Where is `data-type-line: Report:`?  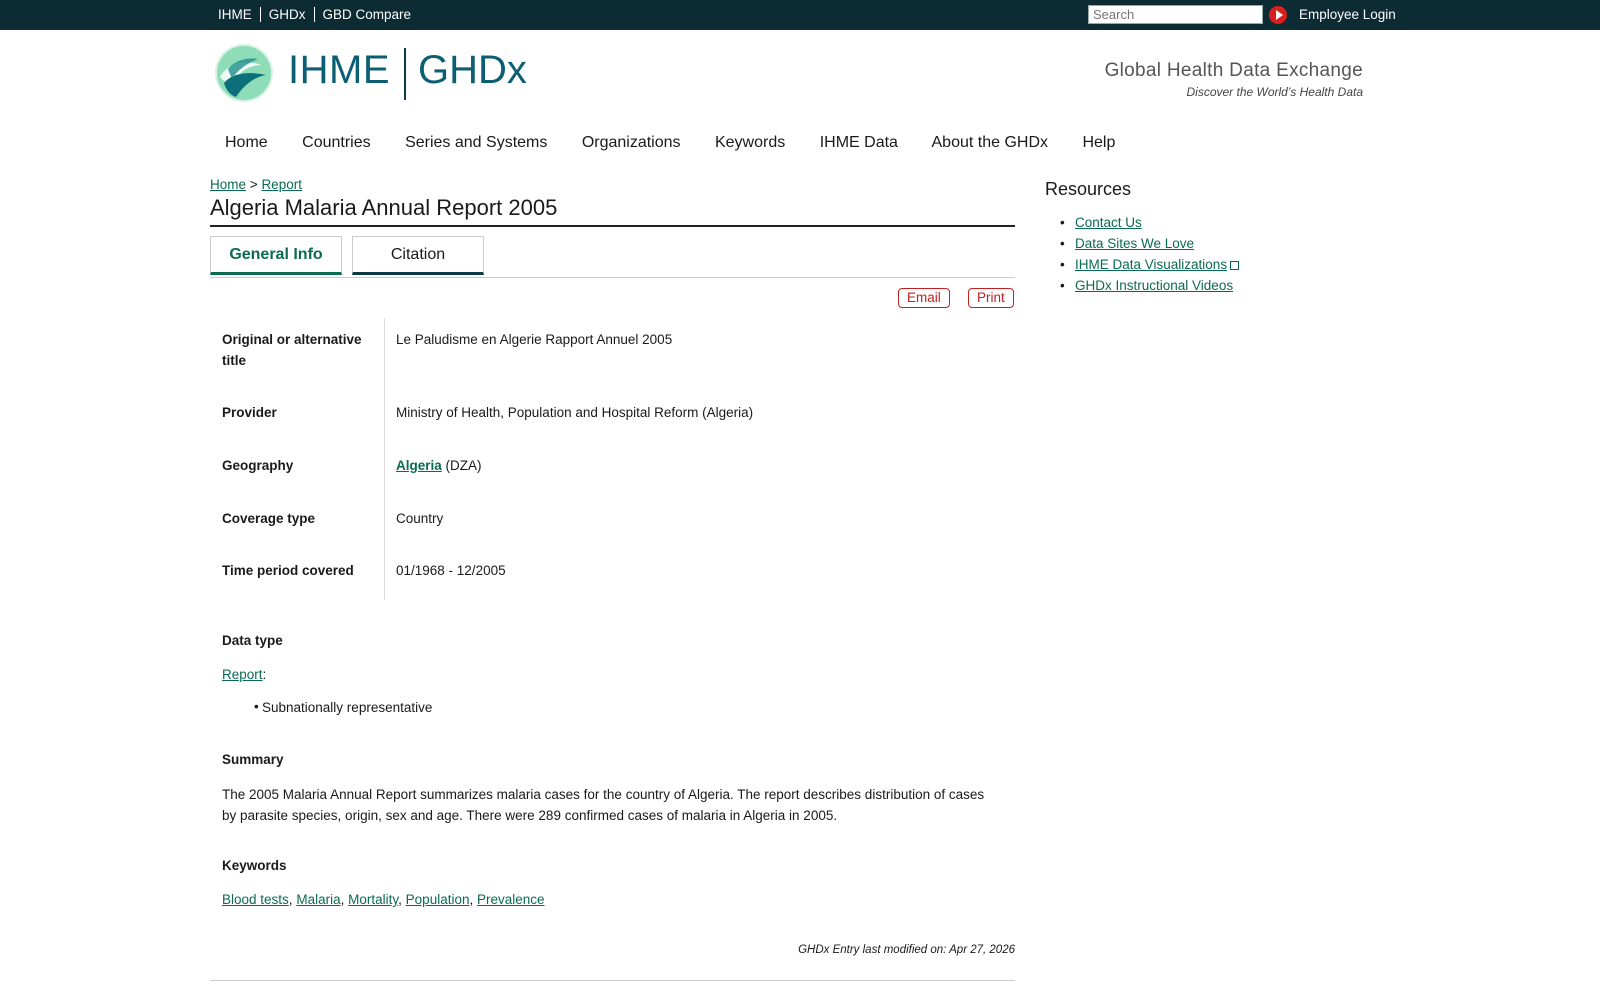
data-type-line: Report: is located at coordinates (244, 674).